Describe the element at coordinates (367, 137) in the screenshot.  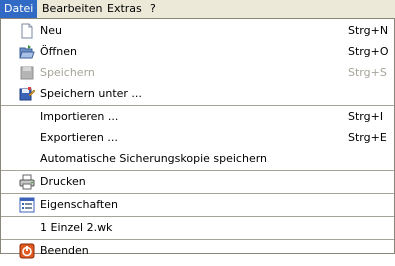
I see `menu-item-shortcut: Strg+E` at that location.